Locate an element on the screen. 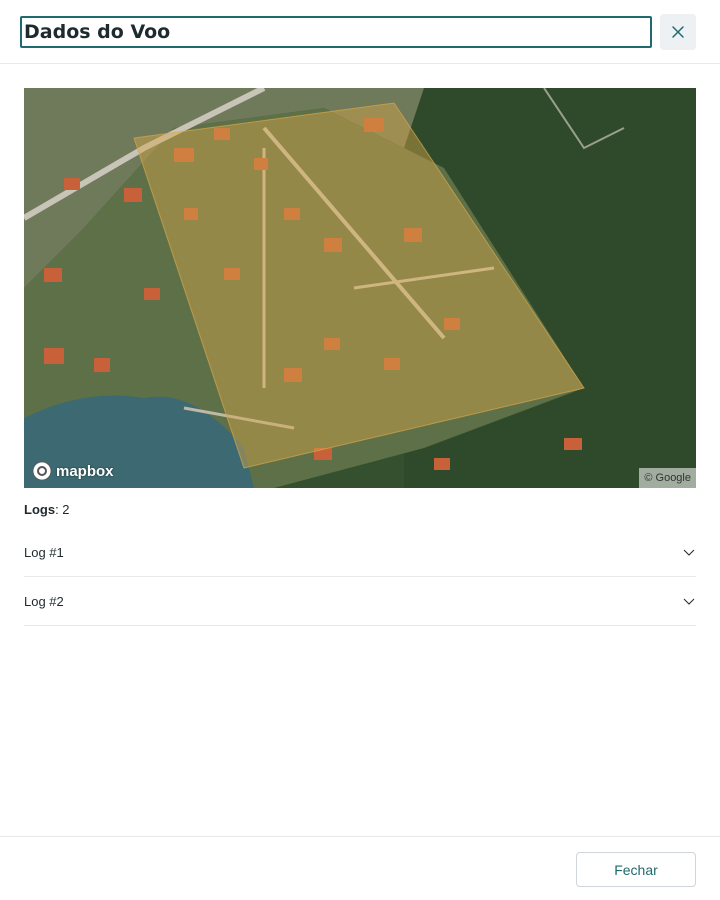  close-button is located at coordinates (678, 32).